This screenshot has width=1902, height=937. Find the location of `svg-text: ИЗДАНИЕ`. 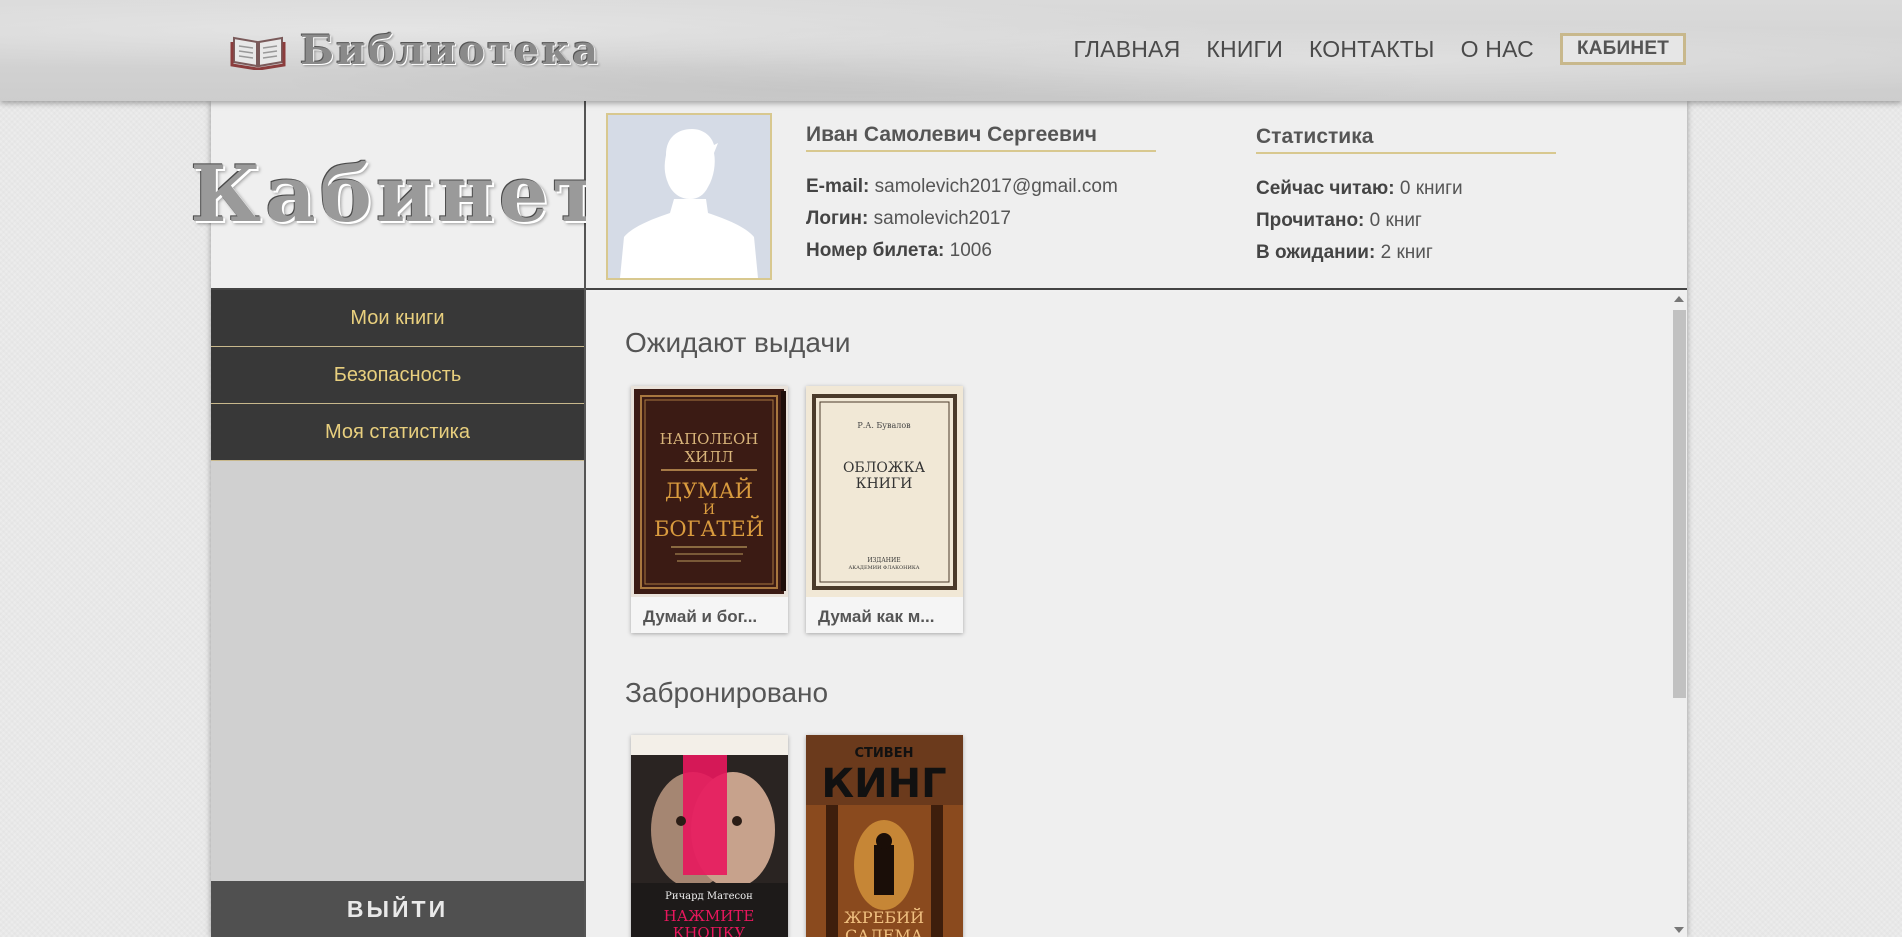

svg-text: ИЗДАНИЕ is located at coordinates (883, 560).